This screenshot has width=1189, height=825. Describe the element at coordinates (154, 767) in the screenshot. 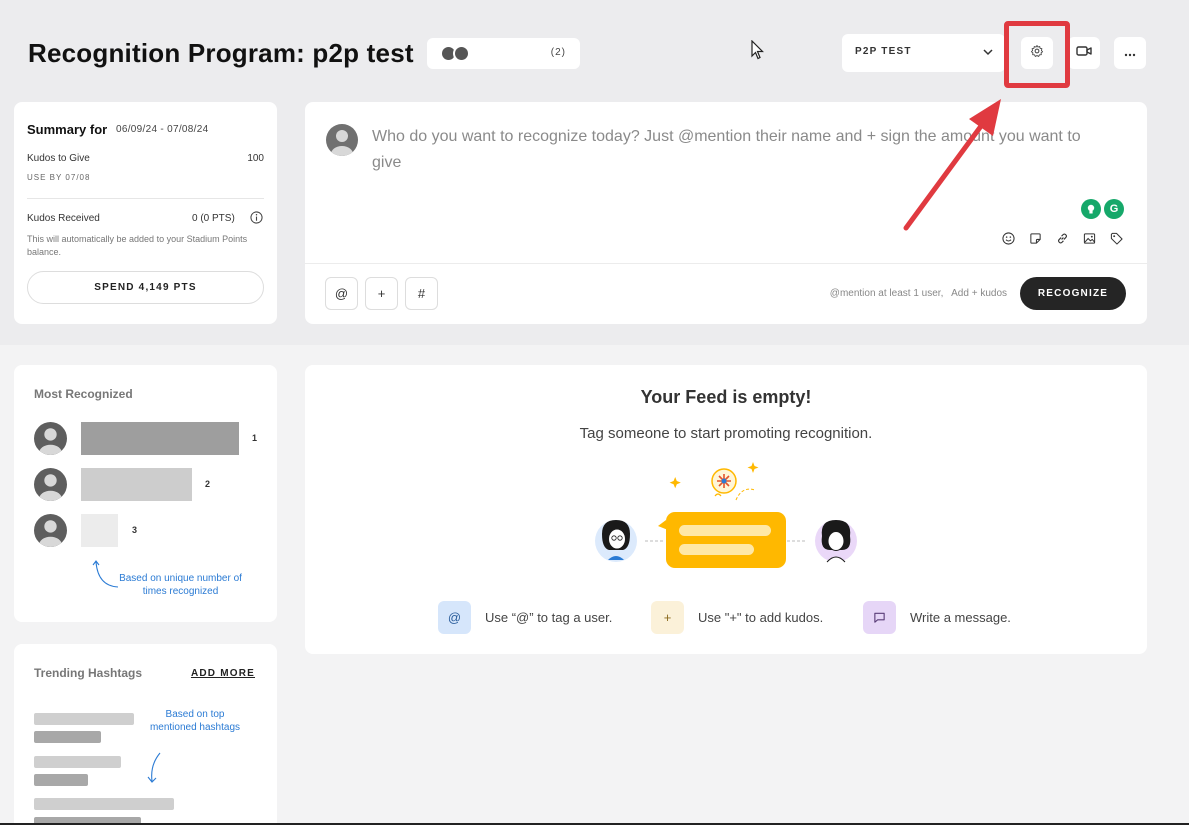

I see `down-arrow-icon` at that location.